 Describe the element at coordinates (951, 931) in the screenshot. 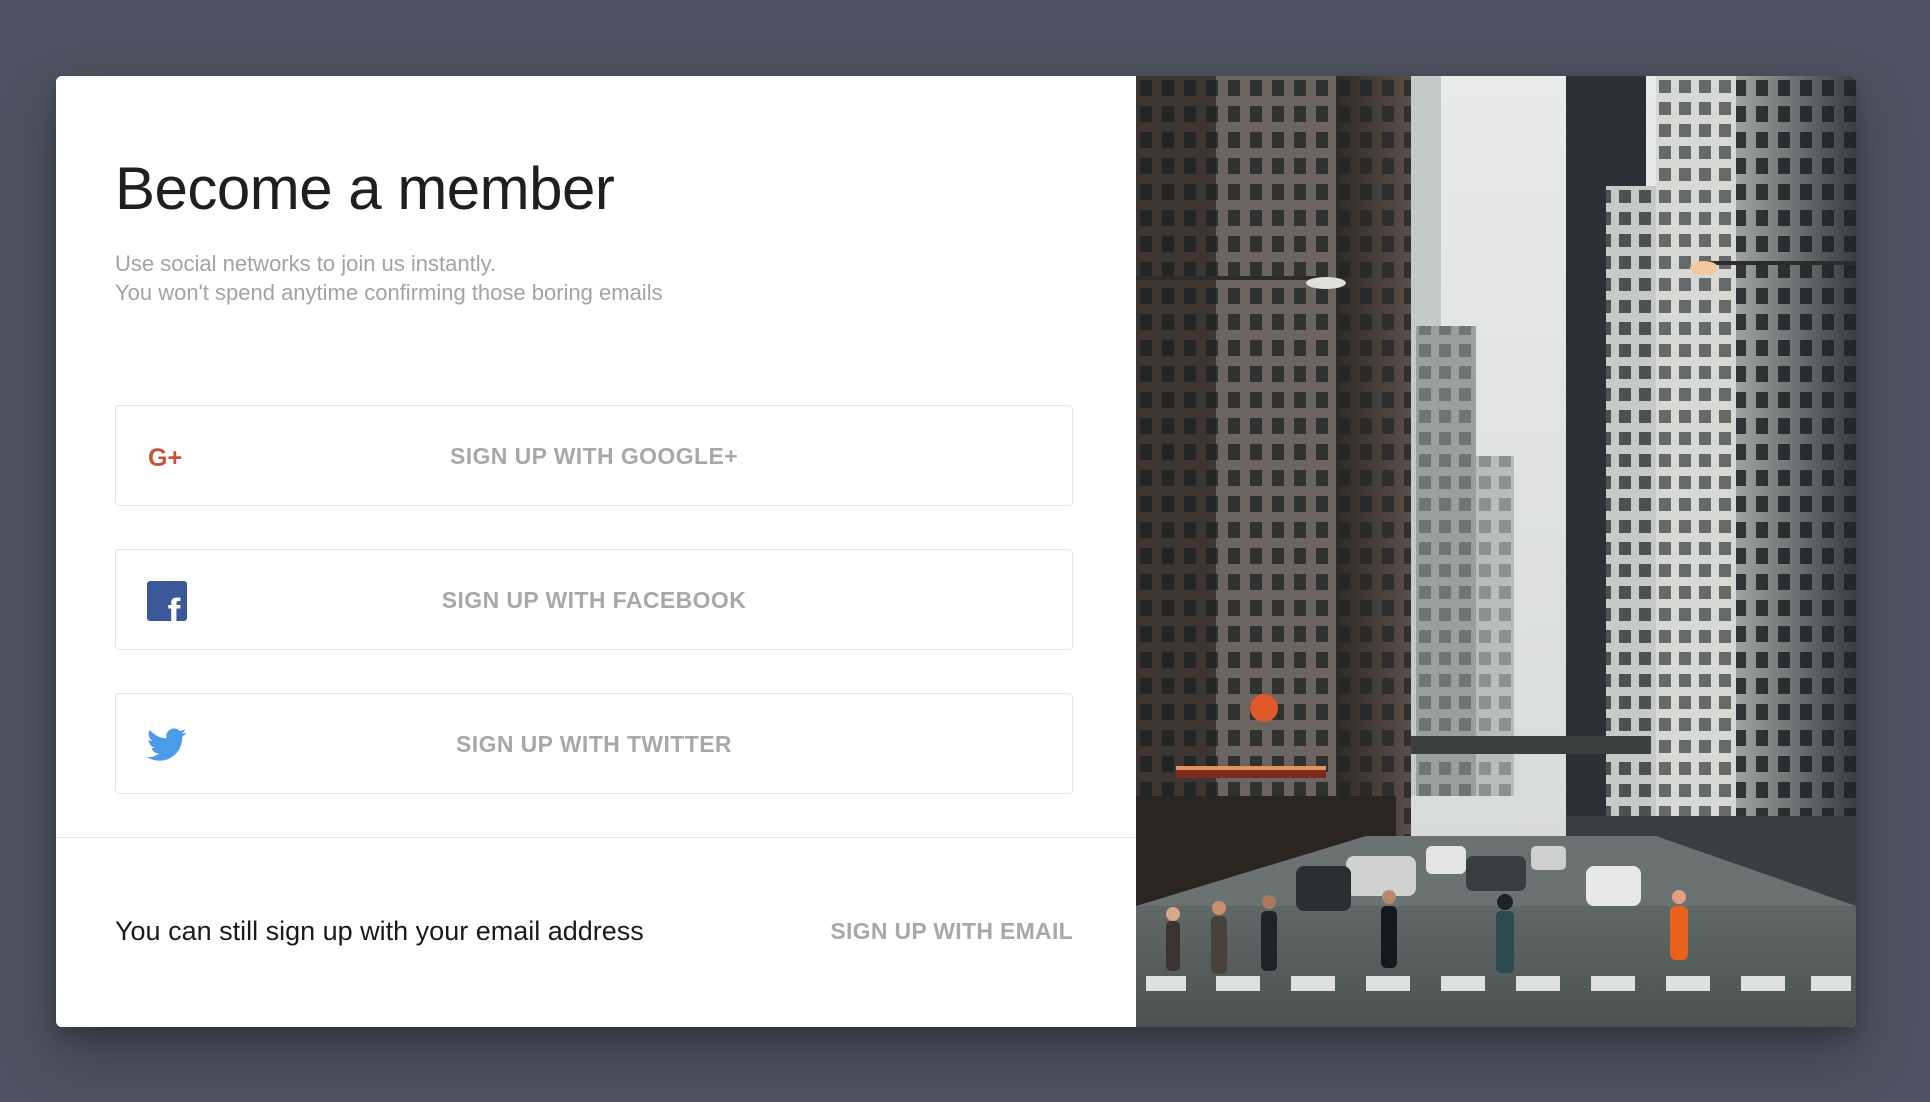

I see `email-signup-link: SIGN UP WITH EMAIL` at that location.